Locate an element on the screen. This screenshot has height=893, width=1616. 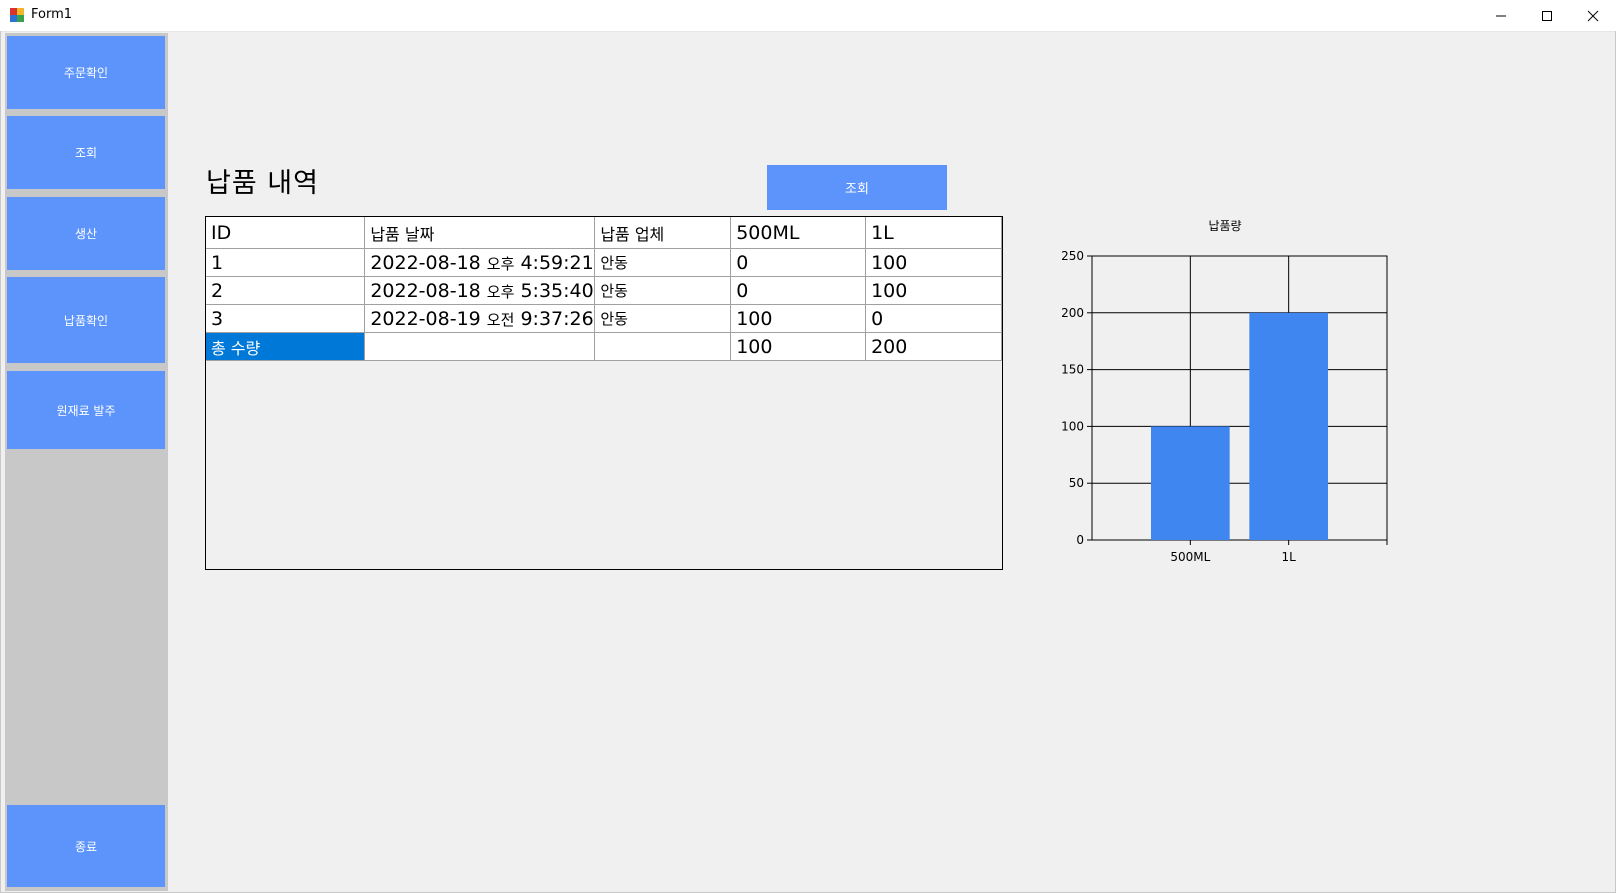
y-tick-label: 250 is located at coordinates (1072, 256).